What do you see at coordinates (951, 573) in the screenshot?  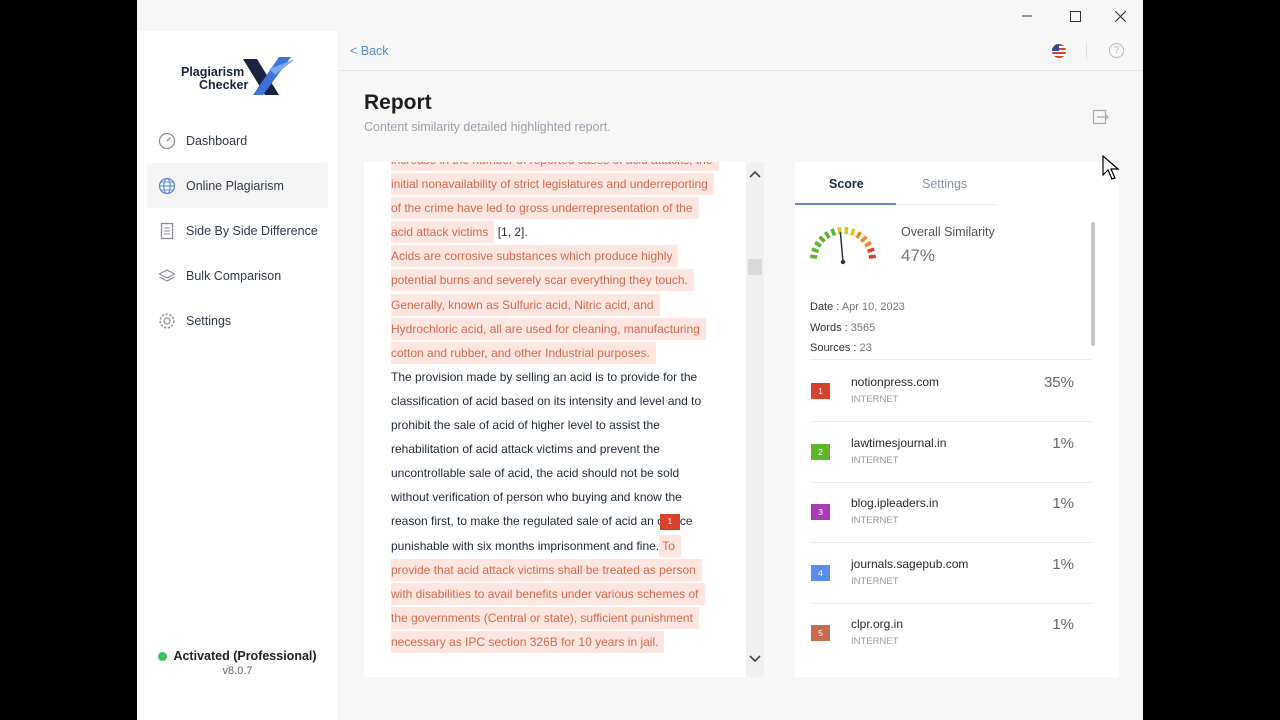 I see `source-item: 4 journals.sagepub.com INTERNET 1%` at bounding box center [951, 573].